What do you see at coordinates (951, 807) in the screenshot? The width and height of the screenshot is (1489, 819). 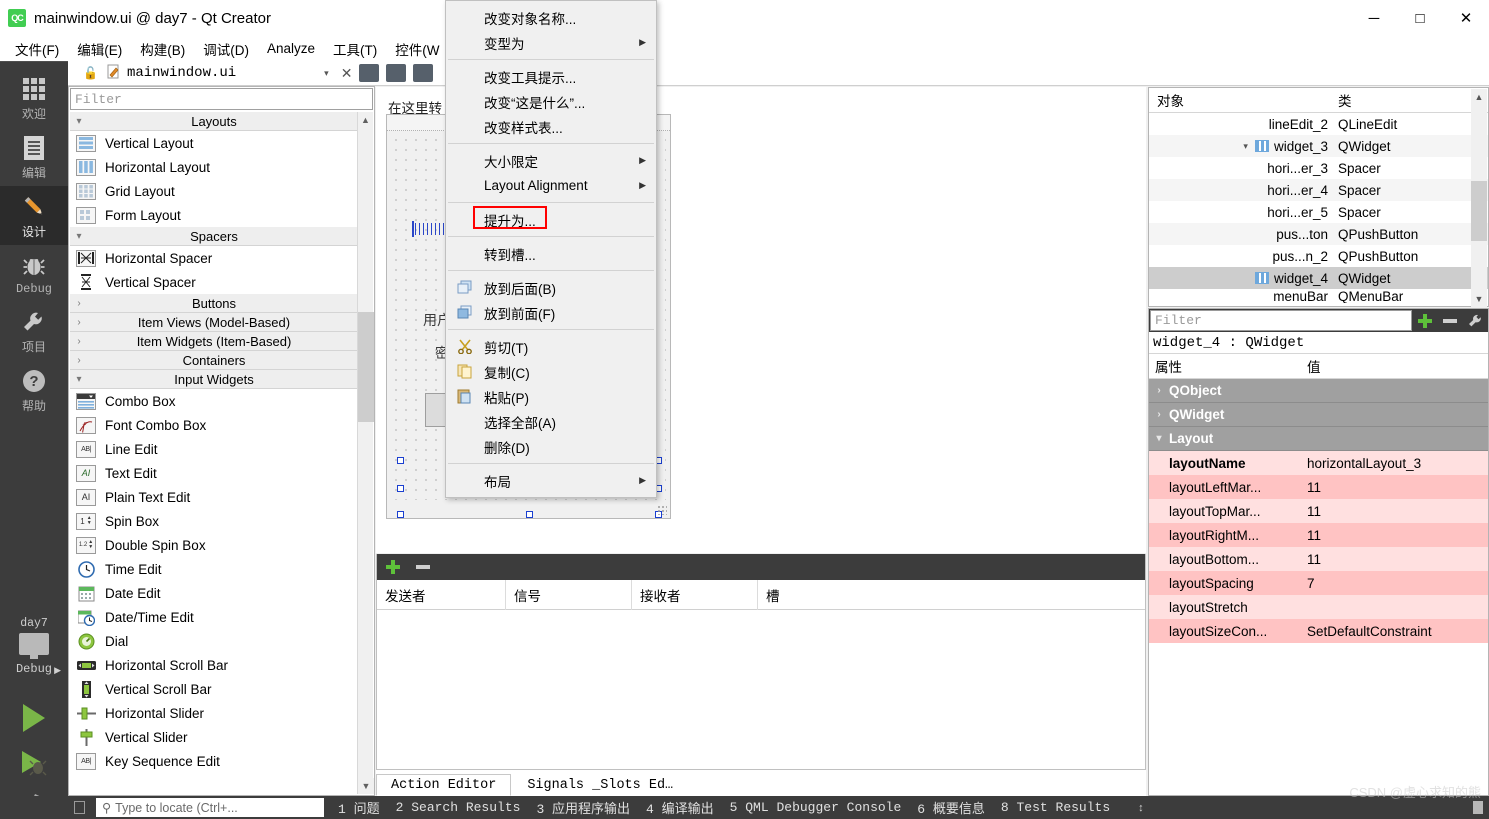 I see `output-pane-overview: 6 概要信息` at bounding box center [951, 807].